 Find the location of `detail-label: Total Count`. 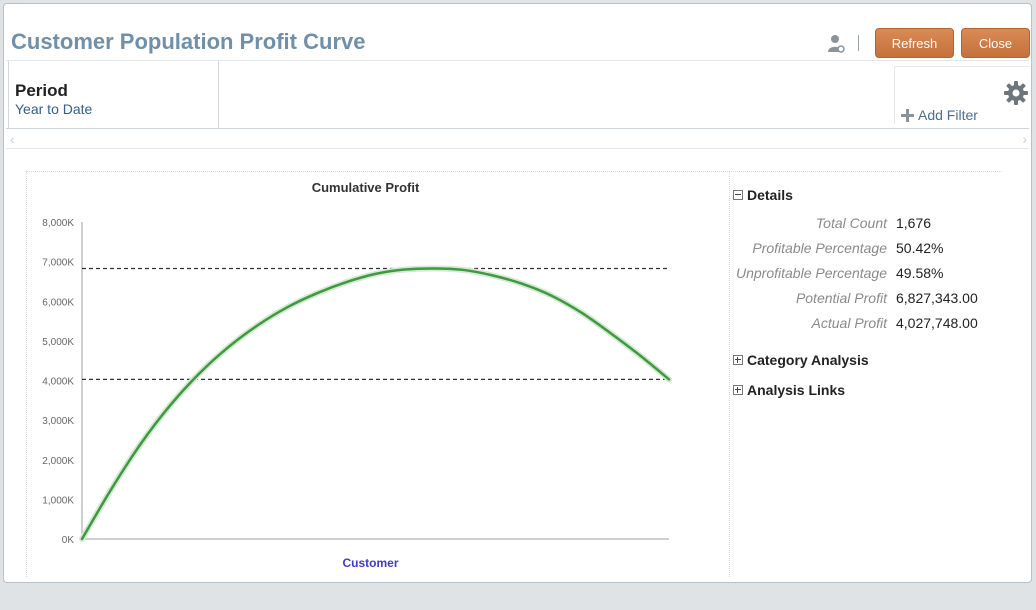

detail-label: Total Count is located at coordinates (851, 223).